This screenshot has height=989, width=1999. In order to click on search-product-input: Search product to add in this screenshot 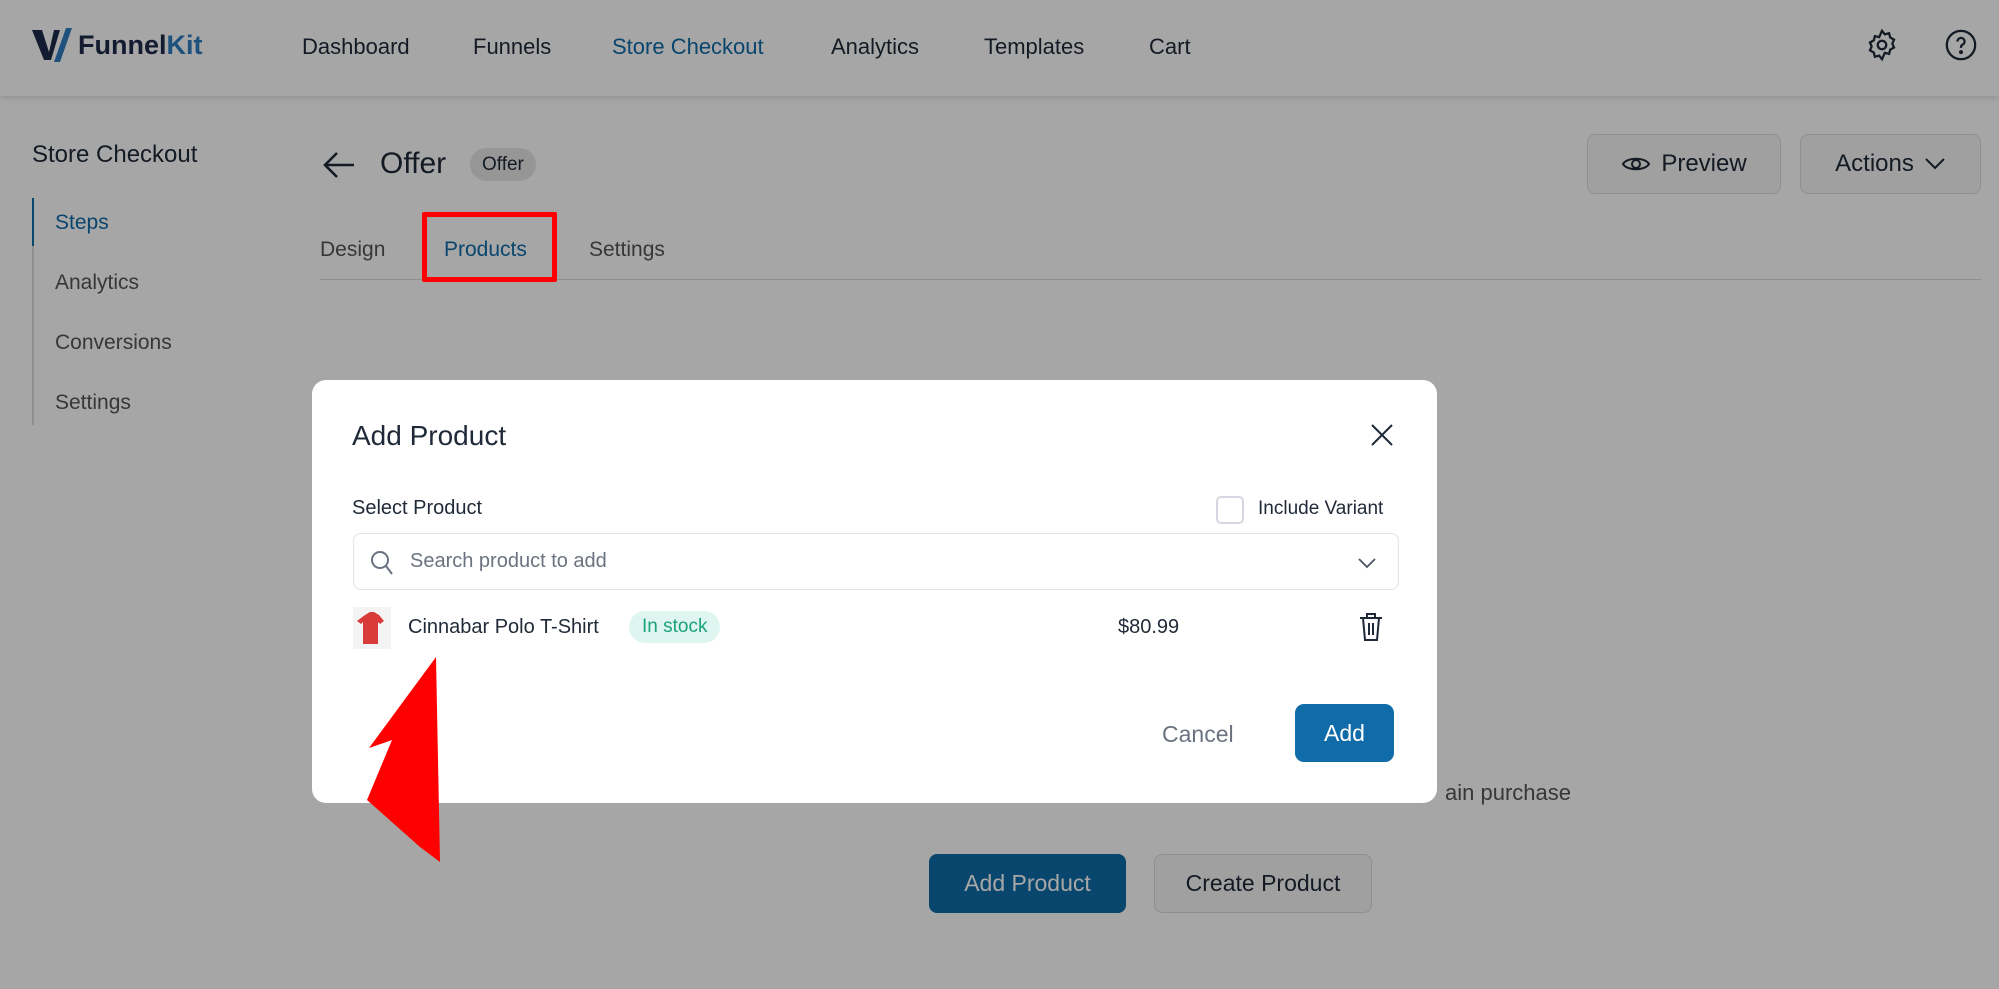, I will do `click(876, 561)`.